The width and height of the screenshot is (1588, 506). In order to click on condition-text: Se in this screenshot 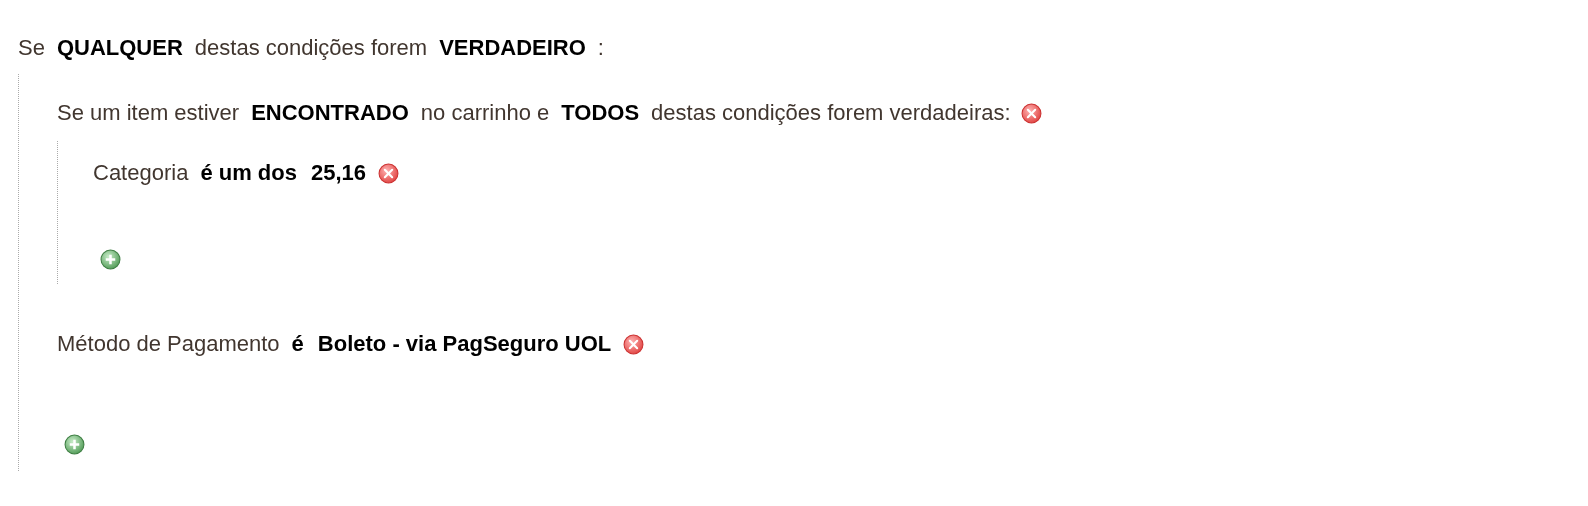, I will do `click(31, 48)`.